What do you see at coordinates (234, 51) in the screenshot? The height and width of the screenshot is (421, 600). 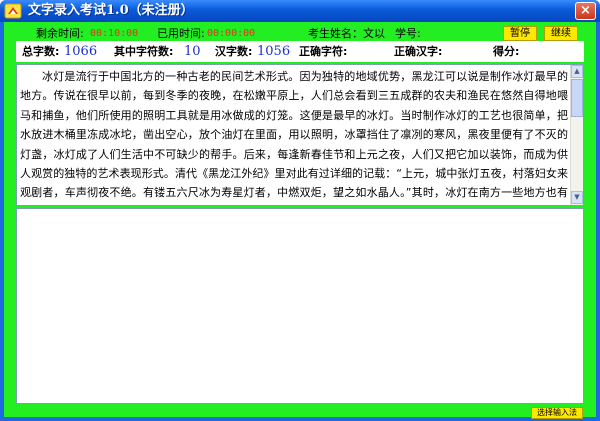 I see `hanzi-count-label: 汉字数:` at bounding box center [234, 51].